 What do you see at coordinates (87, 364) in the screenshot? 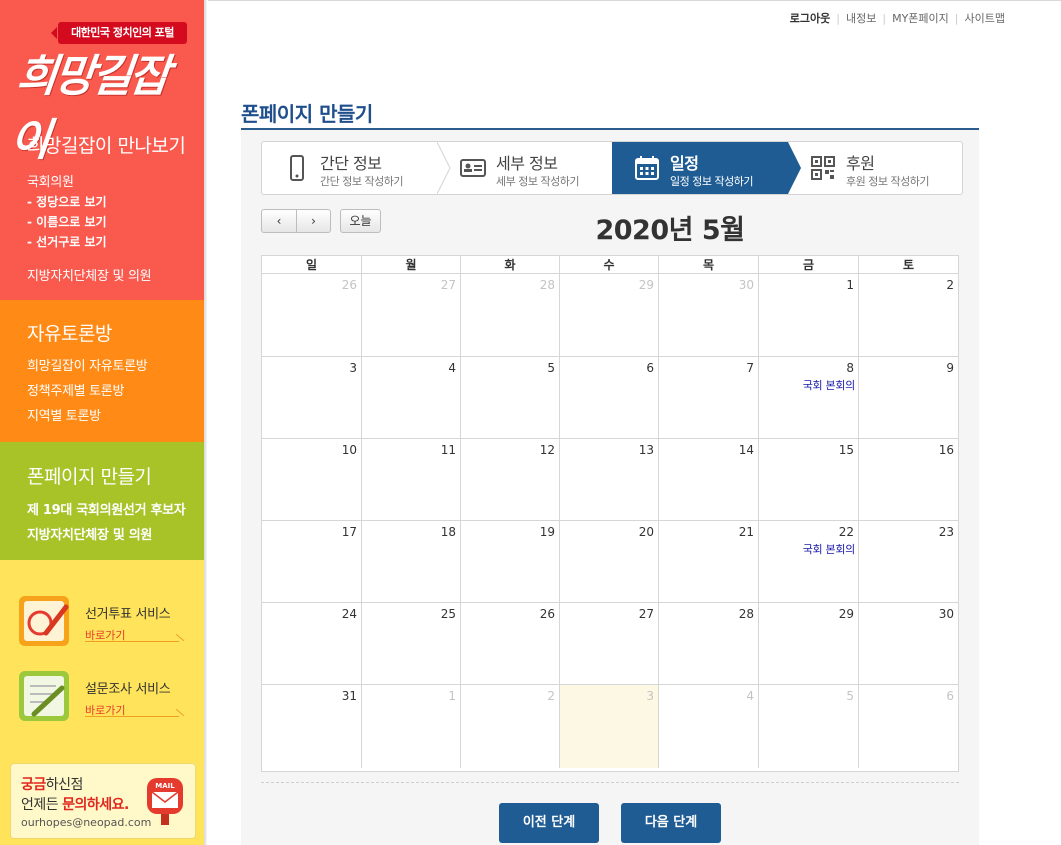
I see `sidebar-item-free-forum: 희망길잡이 자유토론방` at bounding box center [87, 364].